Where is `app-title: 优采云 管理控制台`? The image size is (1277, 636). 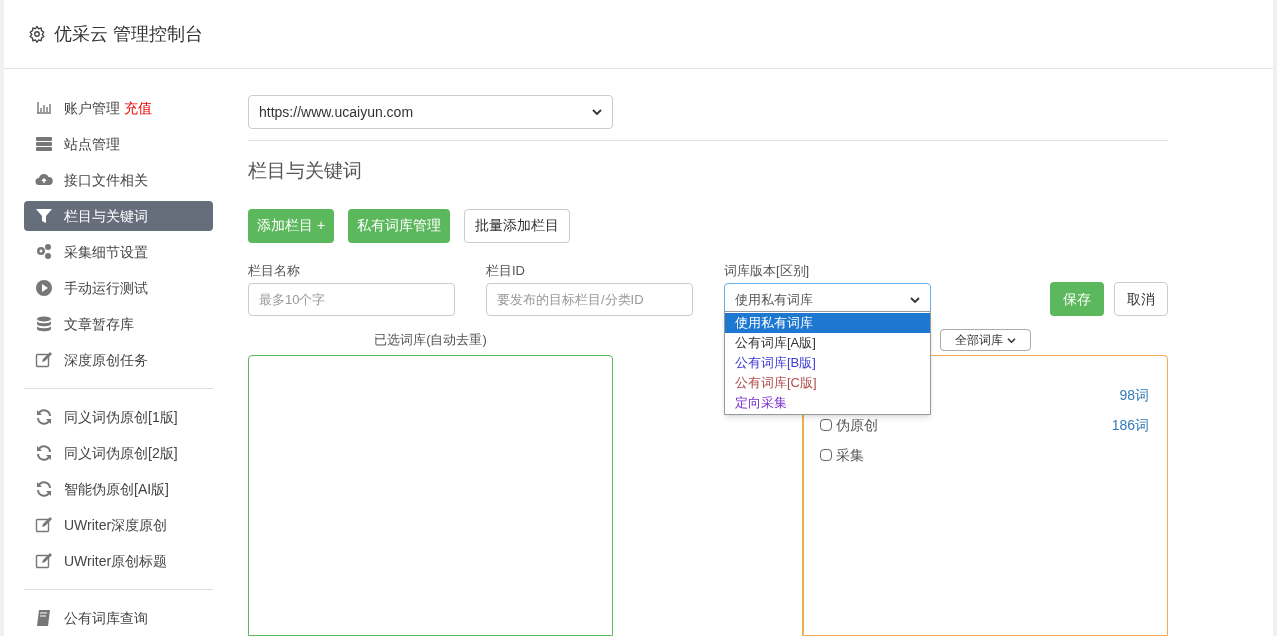
app-title: 优采云 管理控制台 is located at coordinates (128, 34).